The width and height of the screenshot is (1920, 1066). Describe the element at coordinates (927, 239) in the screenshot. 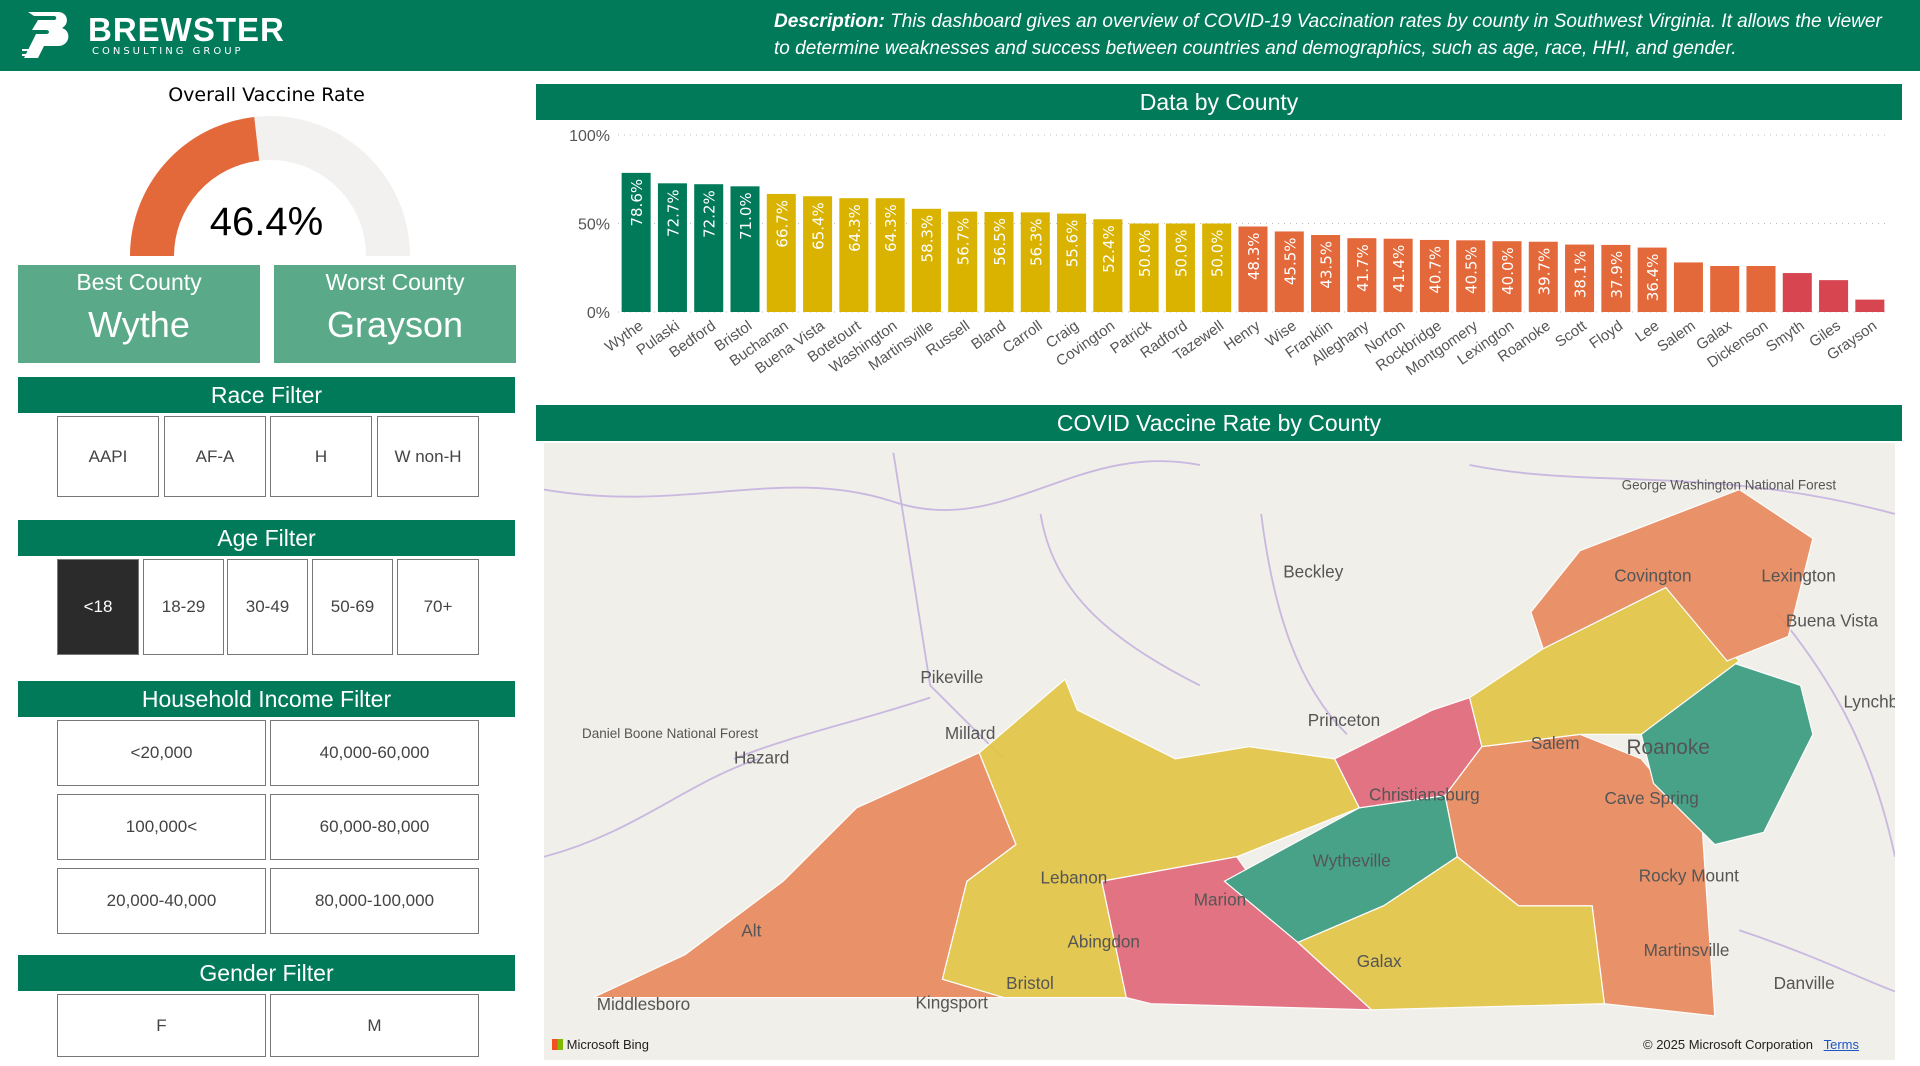

I see `data-label: 58.3%` at that location.